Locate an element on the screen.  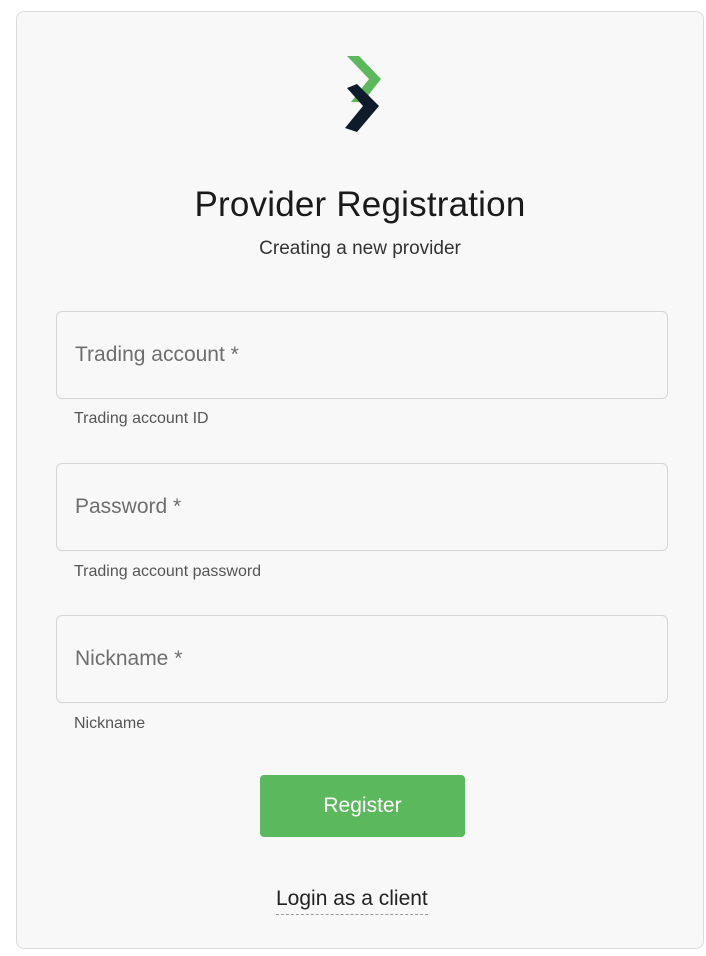
trading-account-hint: Trading account ID is located at coordinates (141, 418).